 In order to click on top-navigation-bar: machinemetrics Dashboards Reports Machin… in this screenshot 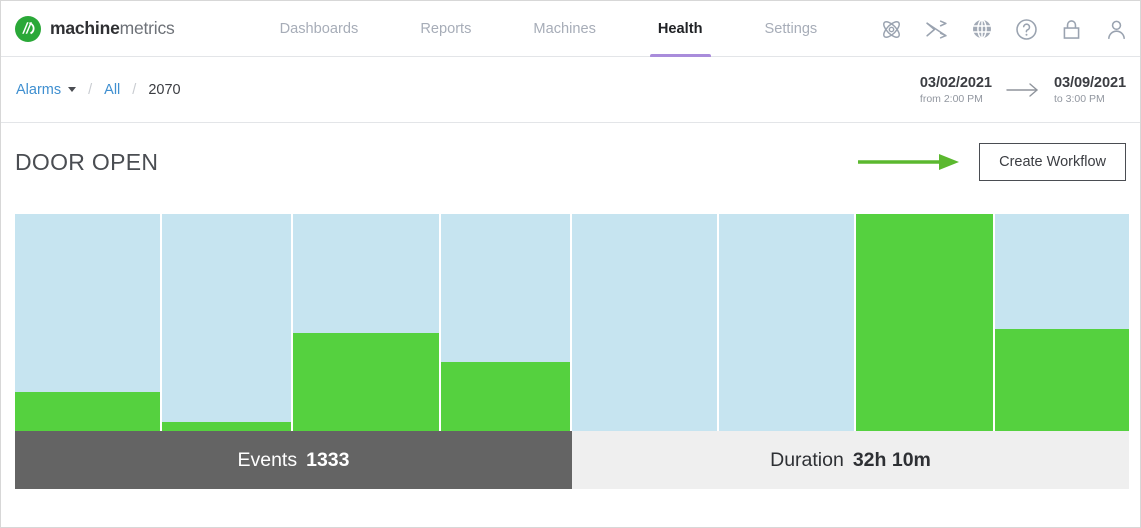, I will do `click(570, 29)`.